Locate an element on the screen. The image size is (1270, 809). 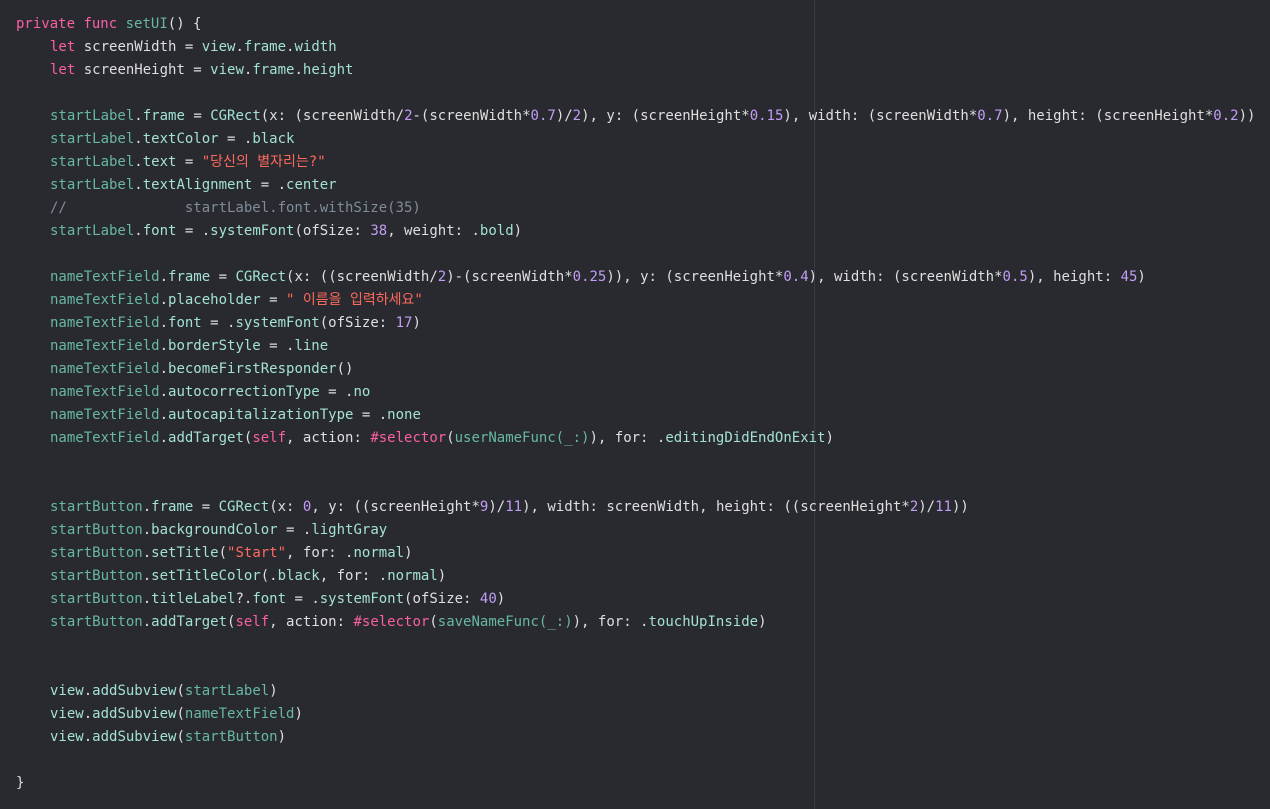
code-token: startLabel is located at coordinates (227, 691).